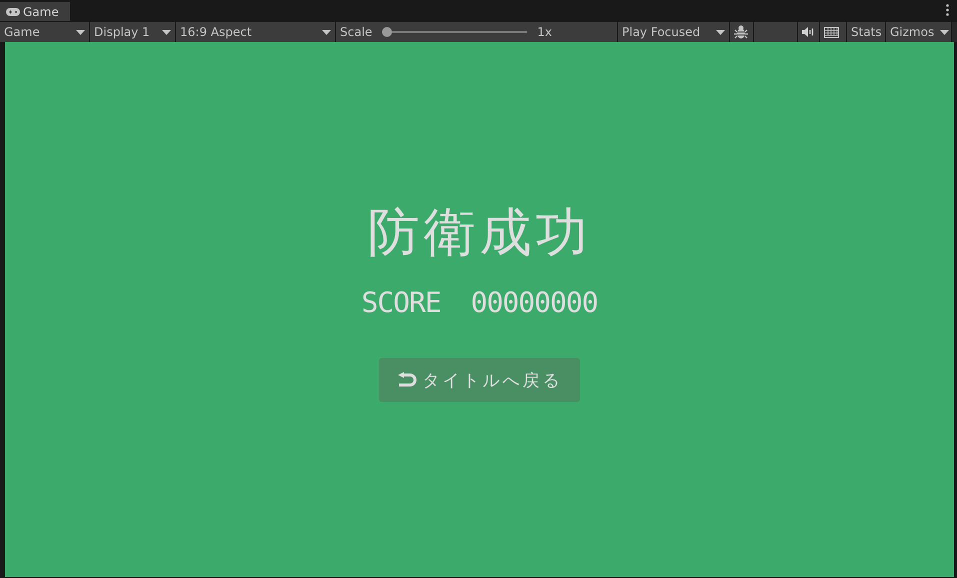  I want to click on dropdown: Display 1, so click(133, 32).